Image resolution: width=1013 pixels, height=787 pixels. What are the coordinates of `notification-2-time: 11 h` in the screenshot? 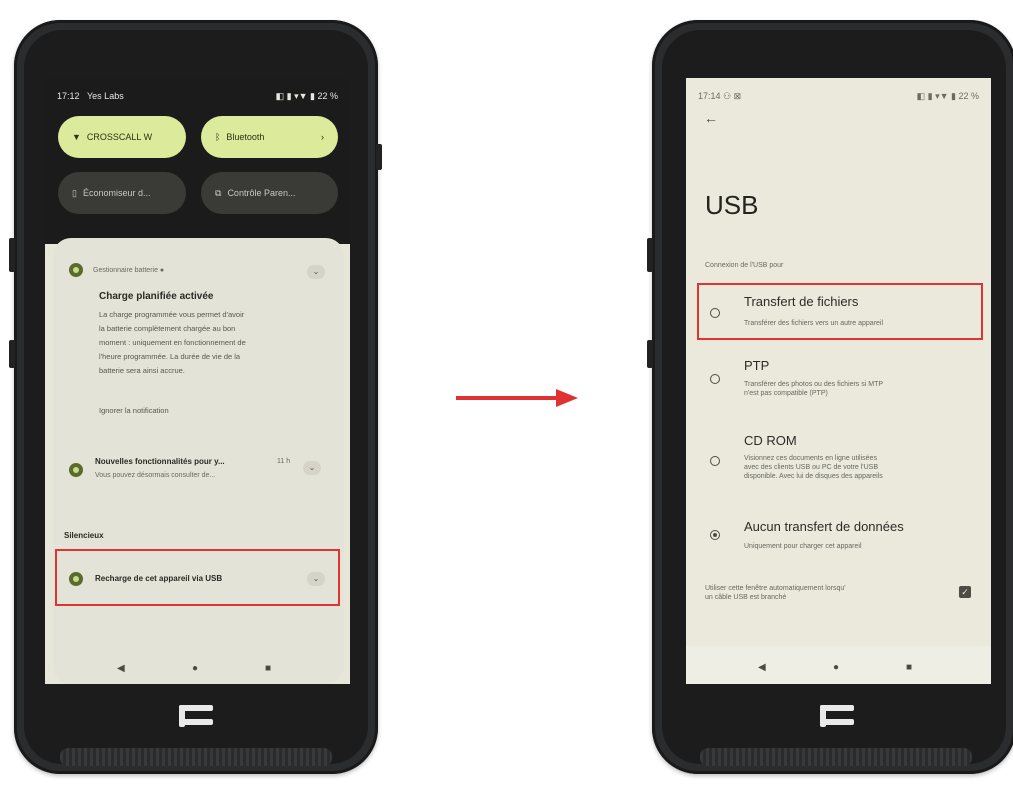 It's located at (284, 461).